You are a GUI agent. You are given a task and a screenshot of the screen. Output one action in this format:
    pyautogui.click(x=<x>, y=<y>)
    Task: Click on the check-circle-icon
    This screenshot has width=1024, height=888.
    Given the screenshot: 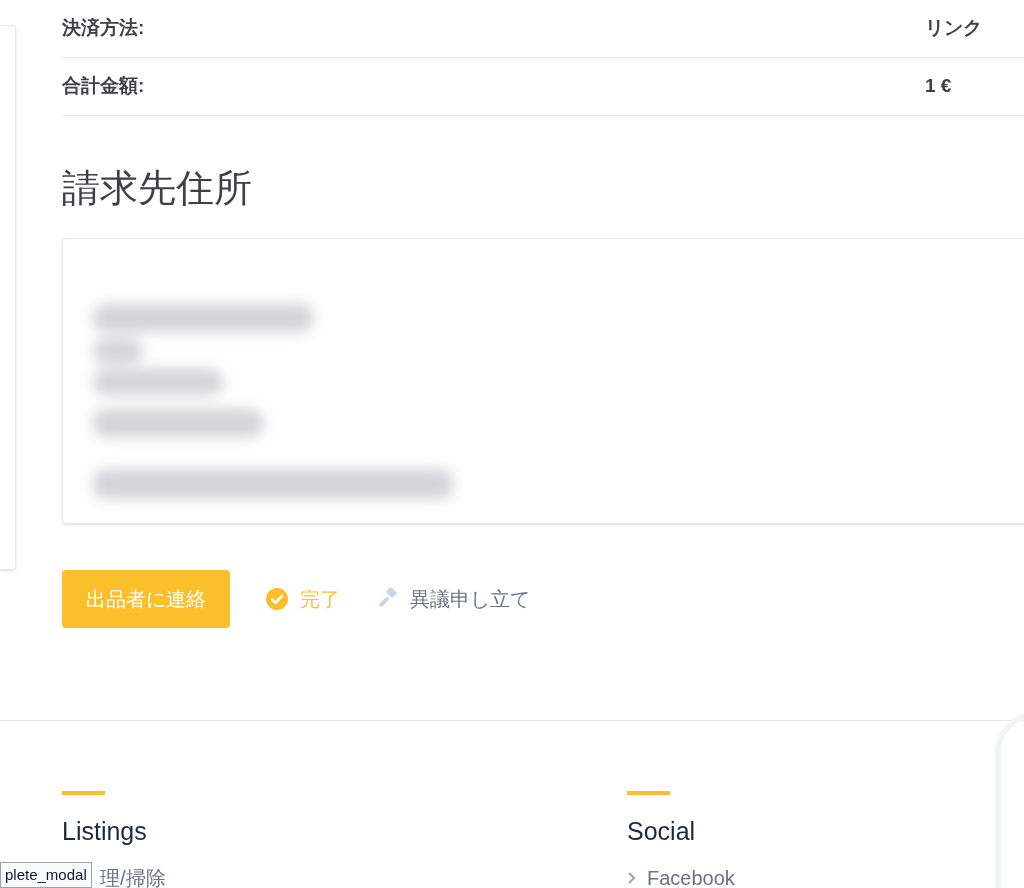 What is the action you would take?
    pyautogui.click(x=277, y=599)
    